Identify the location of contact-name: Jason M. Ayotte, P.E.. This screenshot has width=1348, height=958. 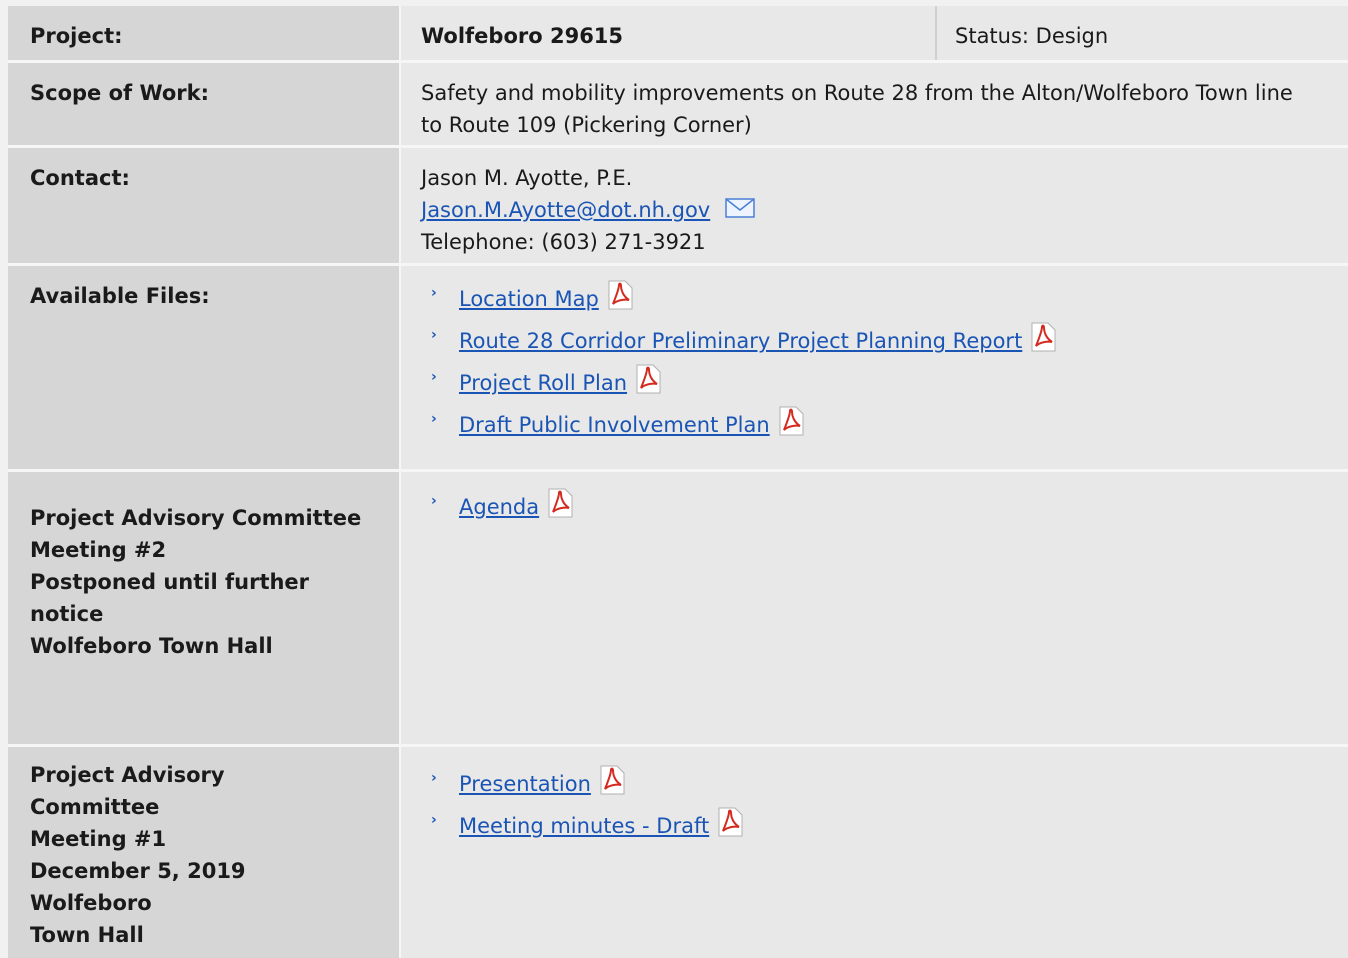
(527, 178).